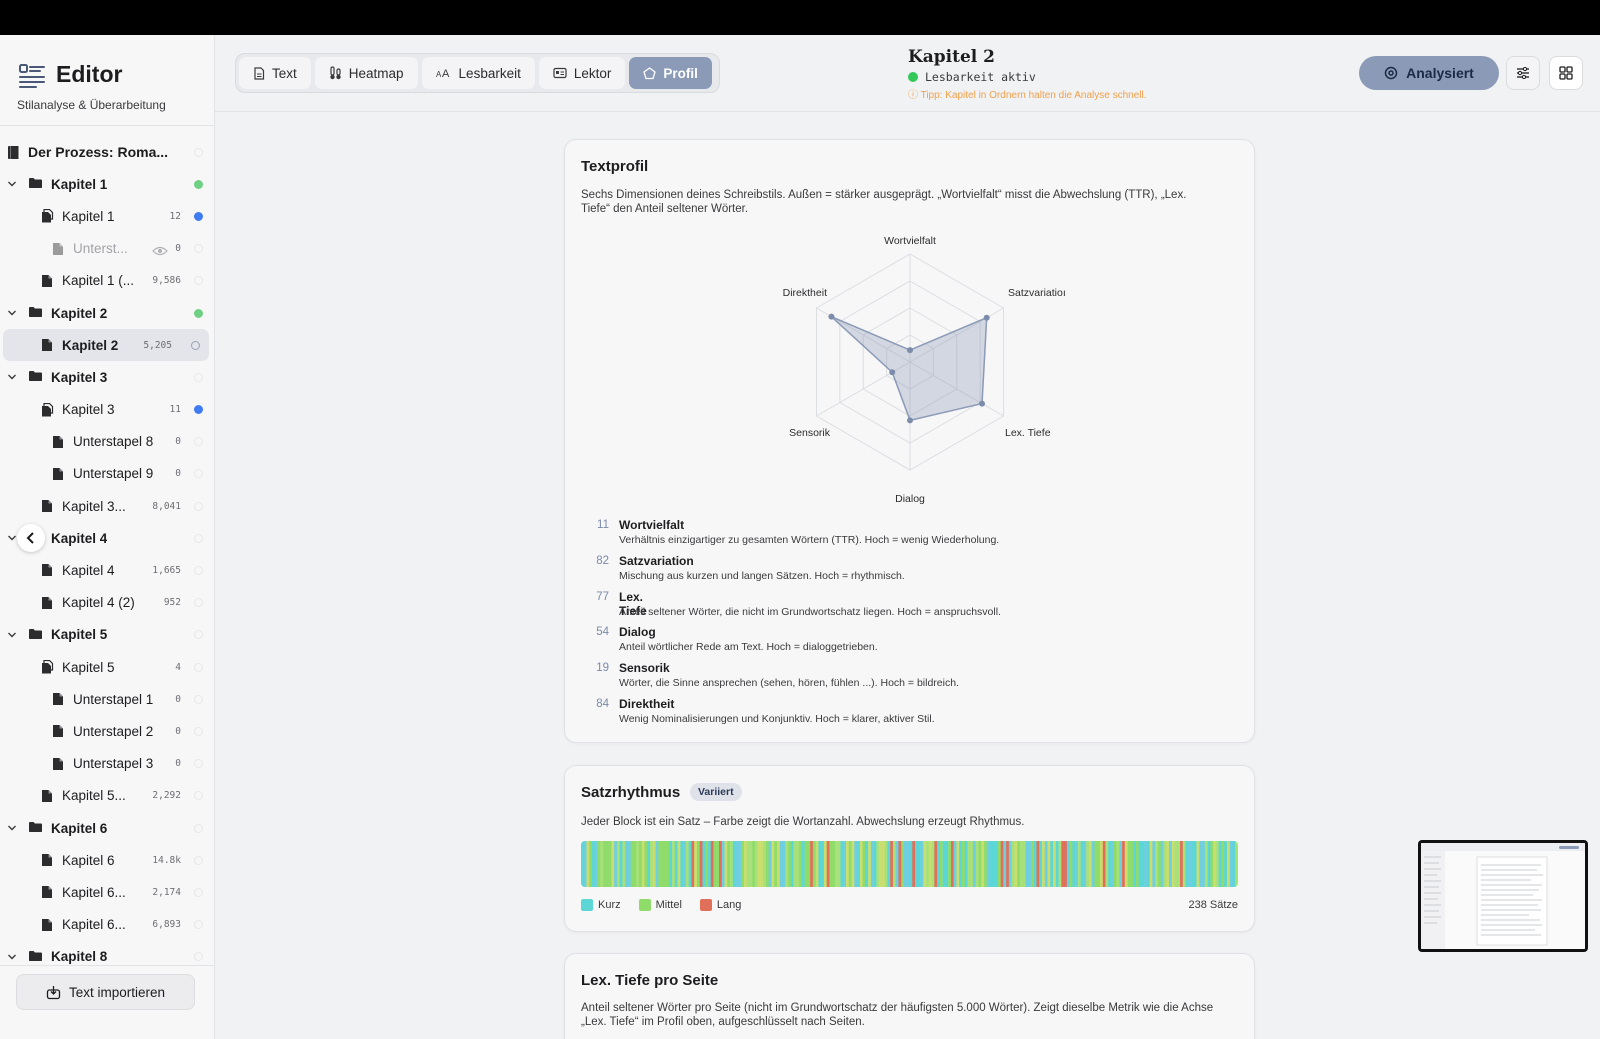  I want to click on chevron-down-icon, so click(12, 313).